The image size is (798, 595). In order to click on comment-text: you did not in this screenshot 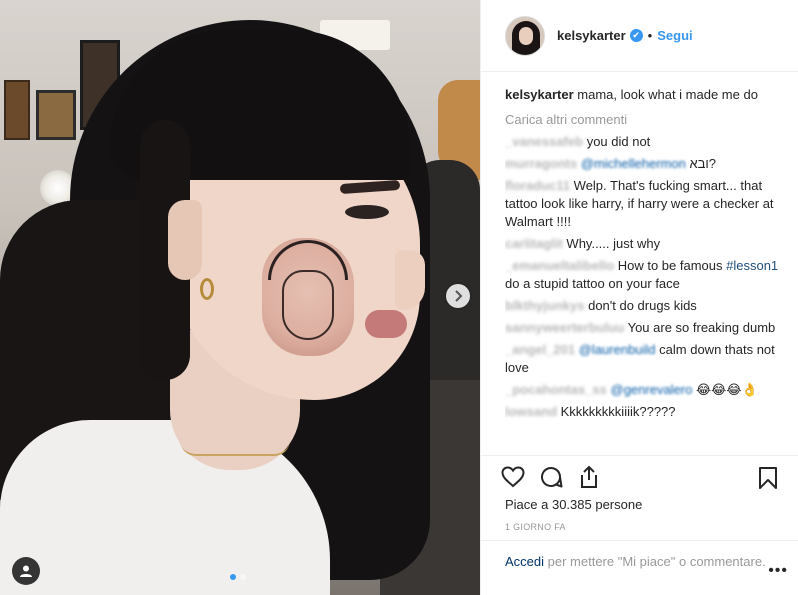, I will do `click(618, 141)`.